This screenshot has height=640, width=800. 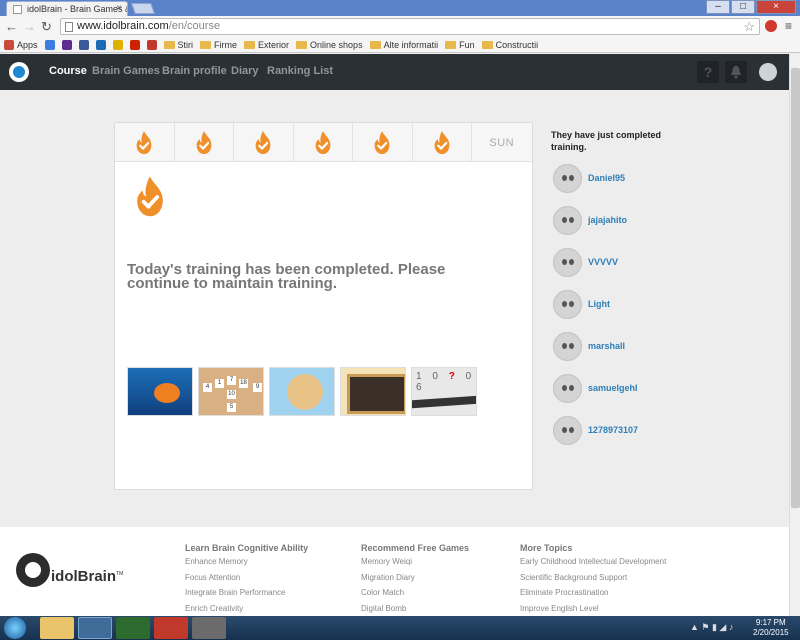 I want to click on scrollbar-thumb, so click(x=795, y=288).